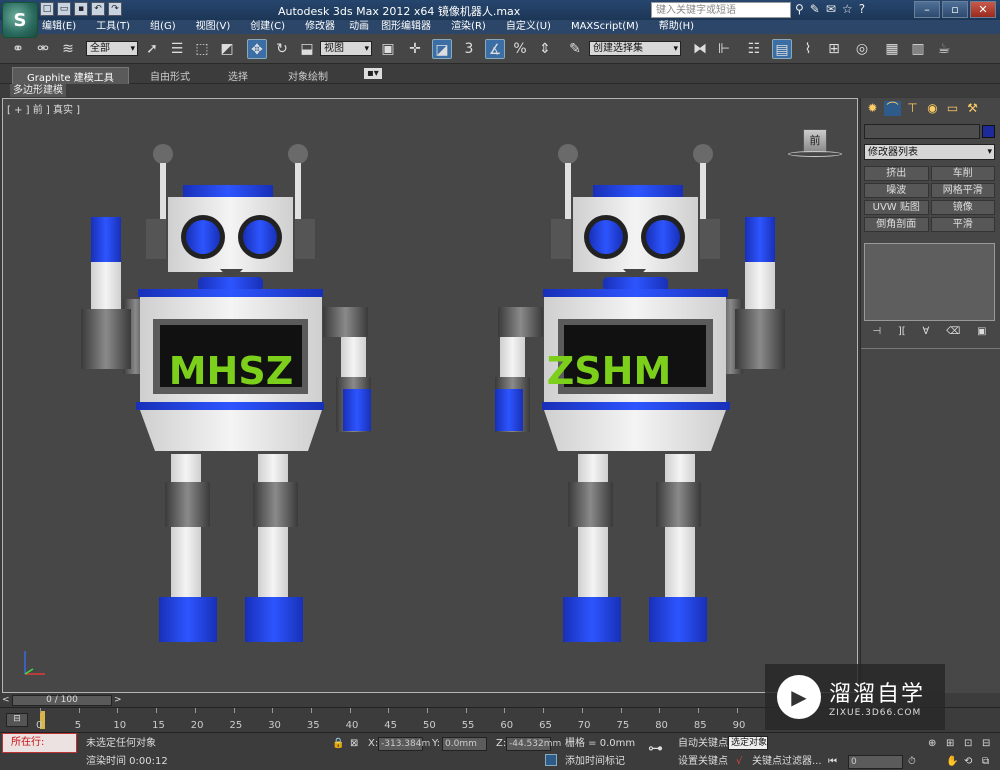 The image size is (1000, 770). Describe the element at coordinates (338, 743) in the screenshot. I see `selection-lock-icon: 🔒` at that location.